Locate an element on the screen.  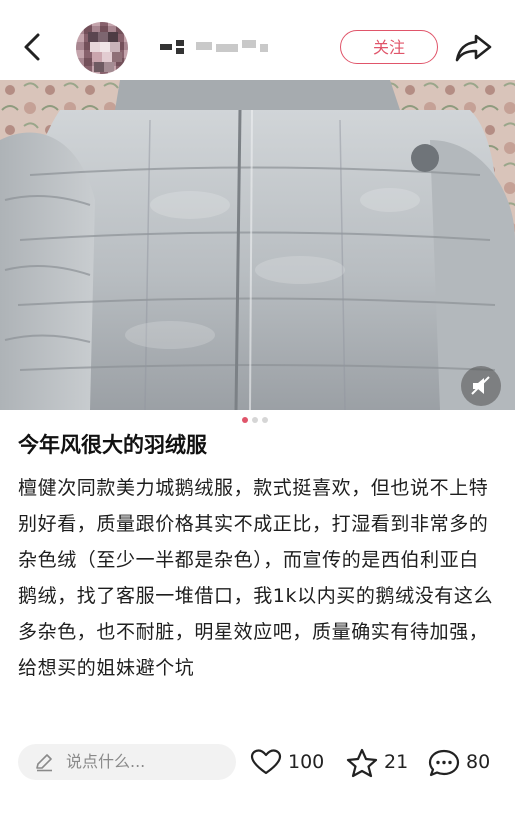
share-icon is located at coordinates (474, 47).